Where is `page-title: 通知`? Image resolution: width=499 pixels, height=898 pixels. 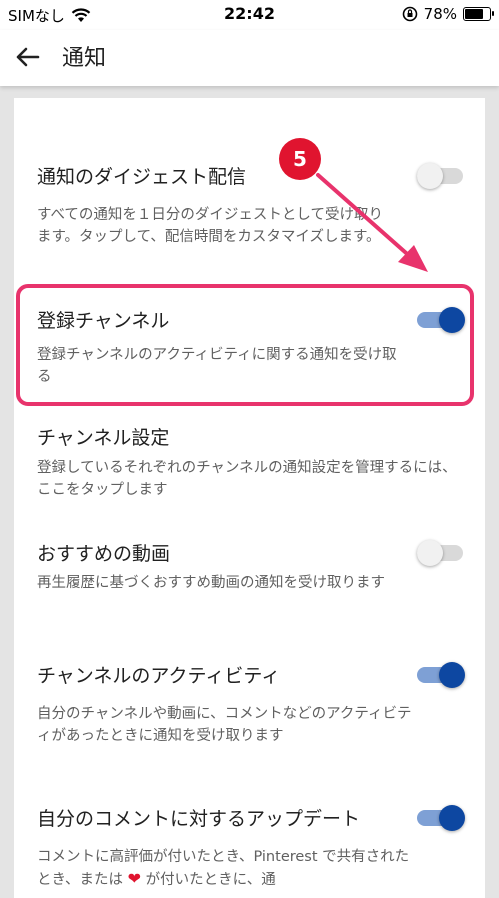 page-title: 通知 is located at coordinates (84, 58).